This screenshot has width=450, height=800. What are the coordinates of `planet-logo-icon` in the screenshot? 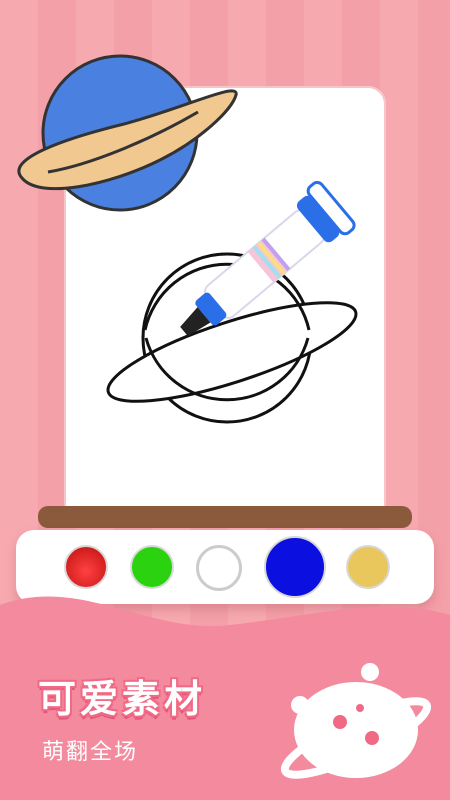 It's located at (356, 721).